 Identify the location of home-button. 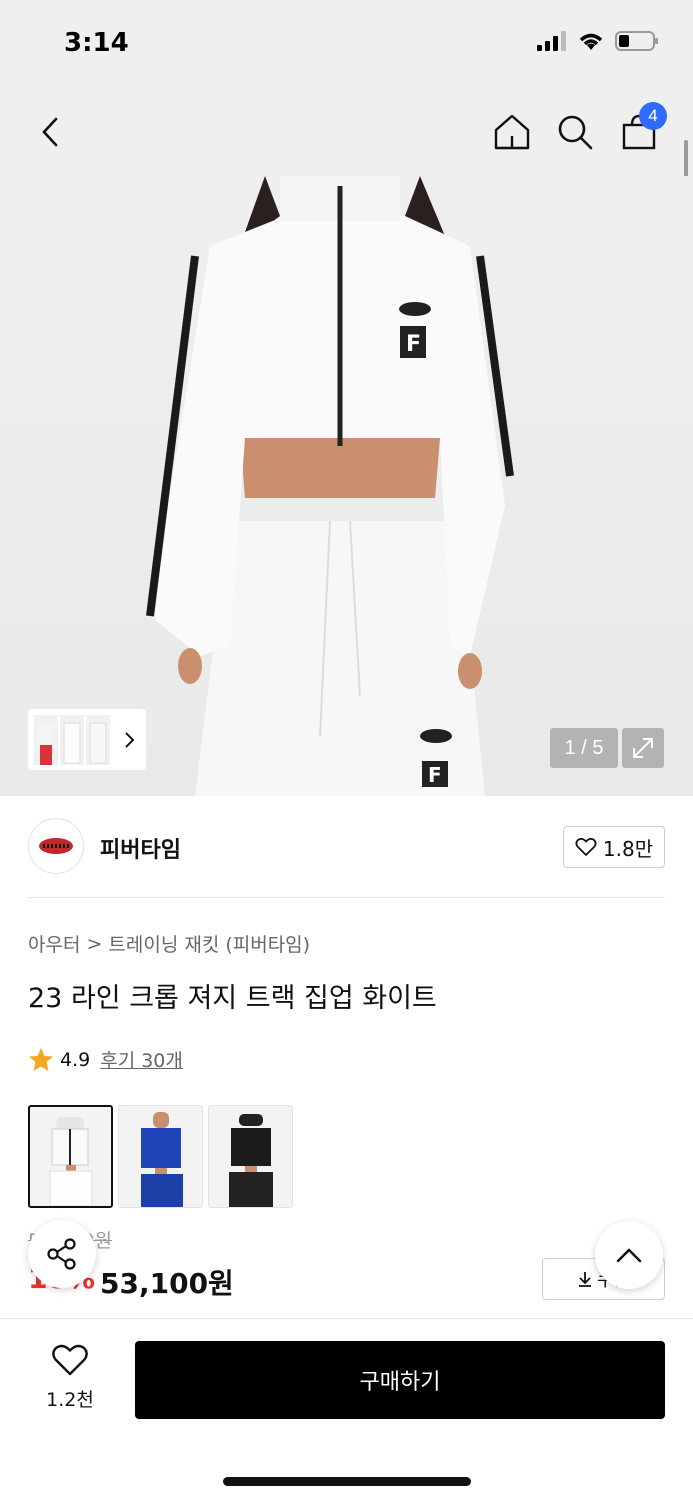
(512, 132).